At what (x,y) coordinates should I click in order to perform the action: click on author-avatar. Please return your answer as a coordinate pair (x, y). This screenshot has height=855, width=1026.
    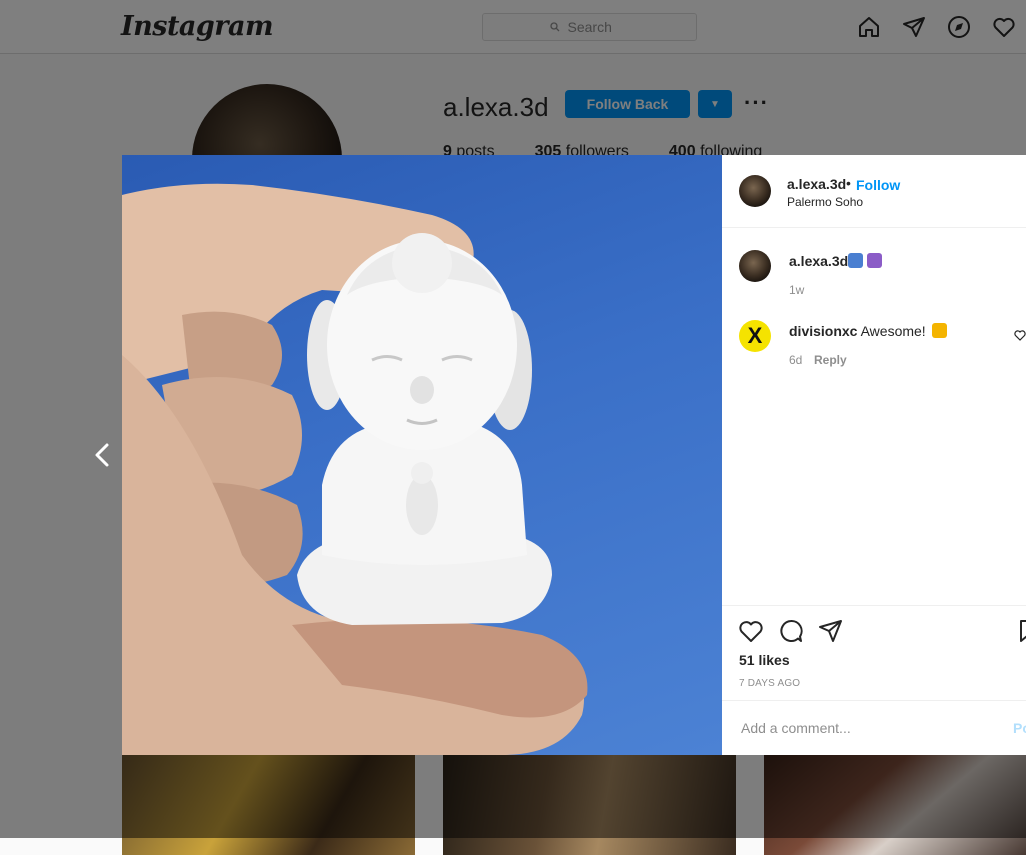
    Looking at the image, I should click on (755, 191).